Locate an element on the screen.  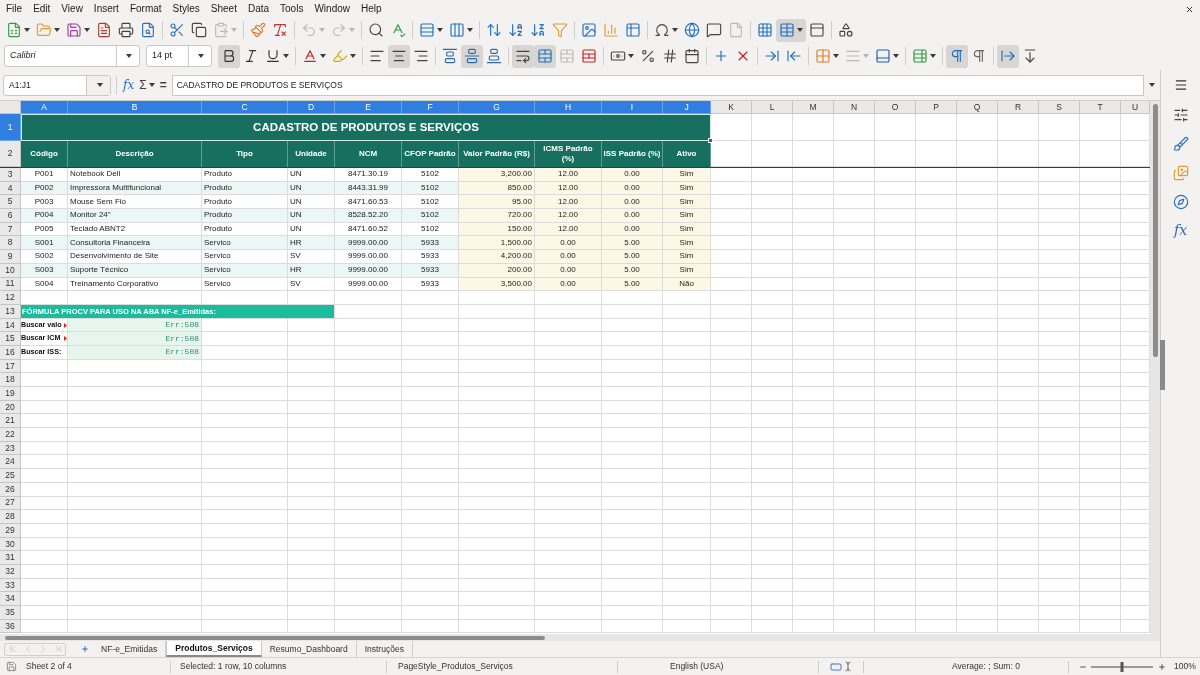
menu-item: File is located at coordinates (14, 9).